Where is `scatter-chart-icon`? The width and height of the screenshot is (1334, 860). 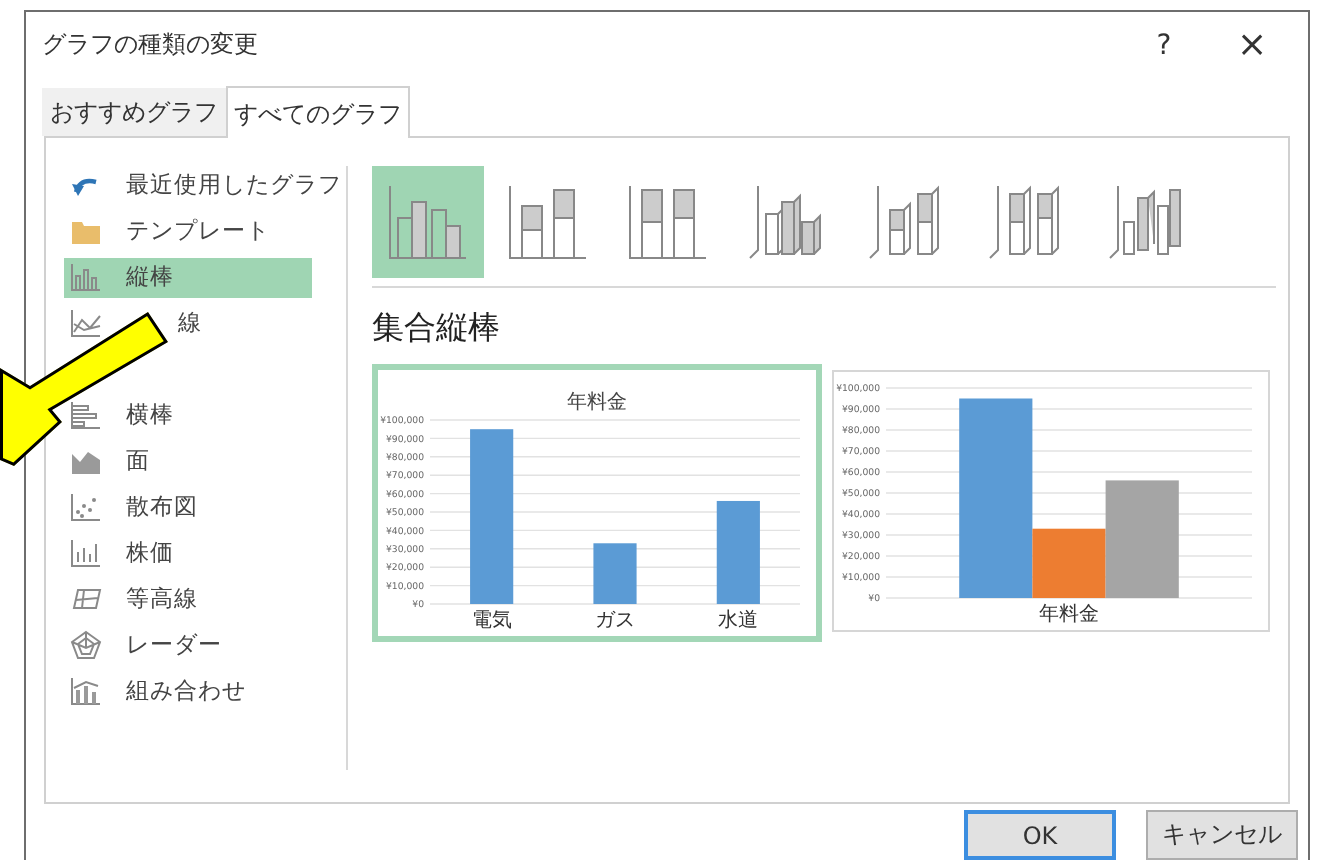
scatter-chart-icon is located at coordinates (86, 507).